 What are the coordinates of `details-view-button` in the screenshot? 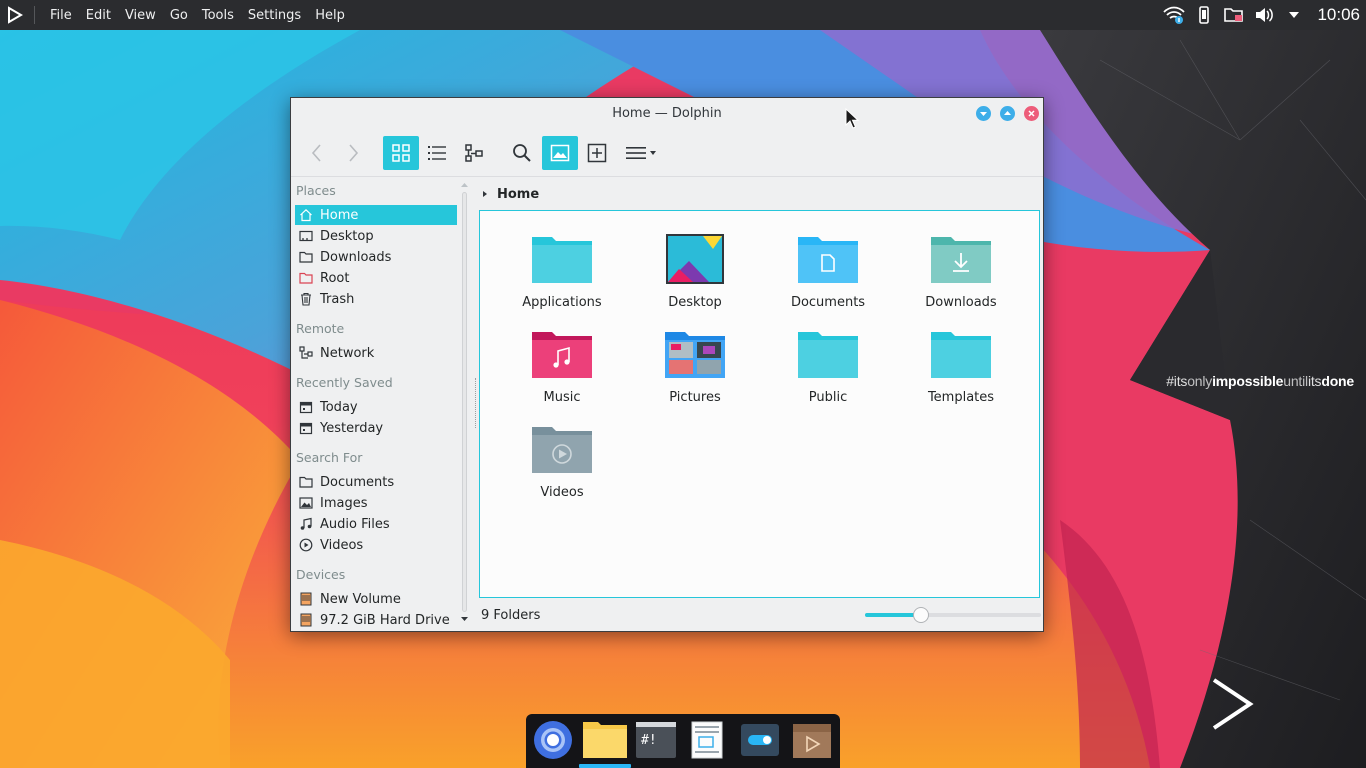 It's located at (437, 153).